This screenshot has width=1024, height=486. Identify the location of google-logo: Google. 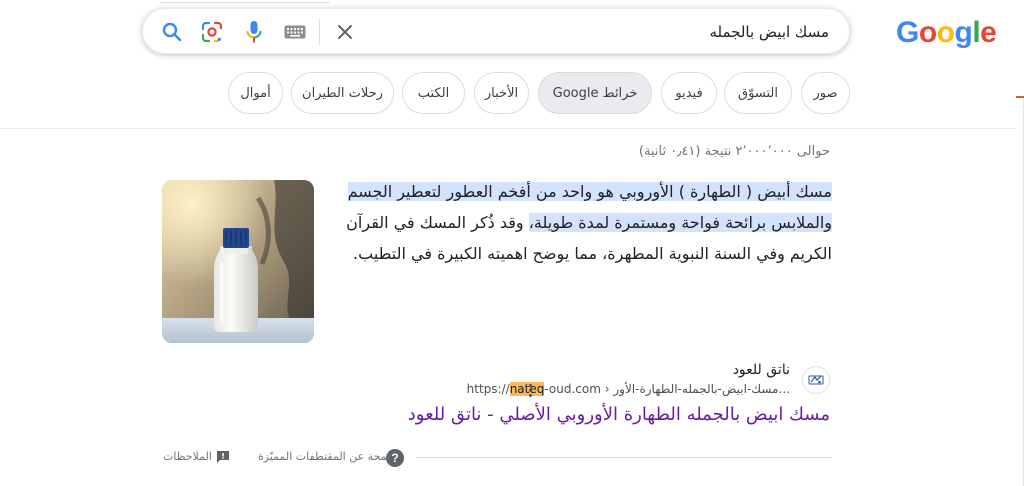
(946, 33).